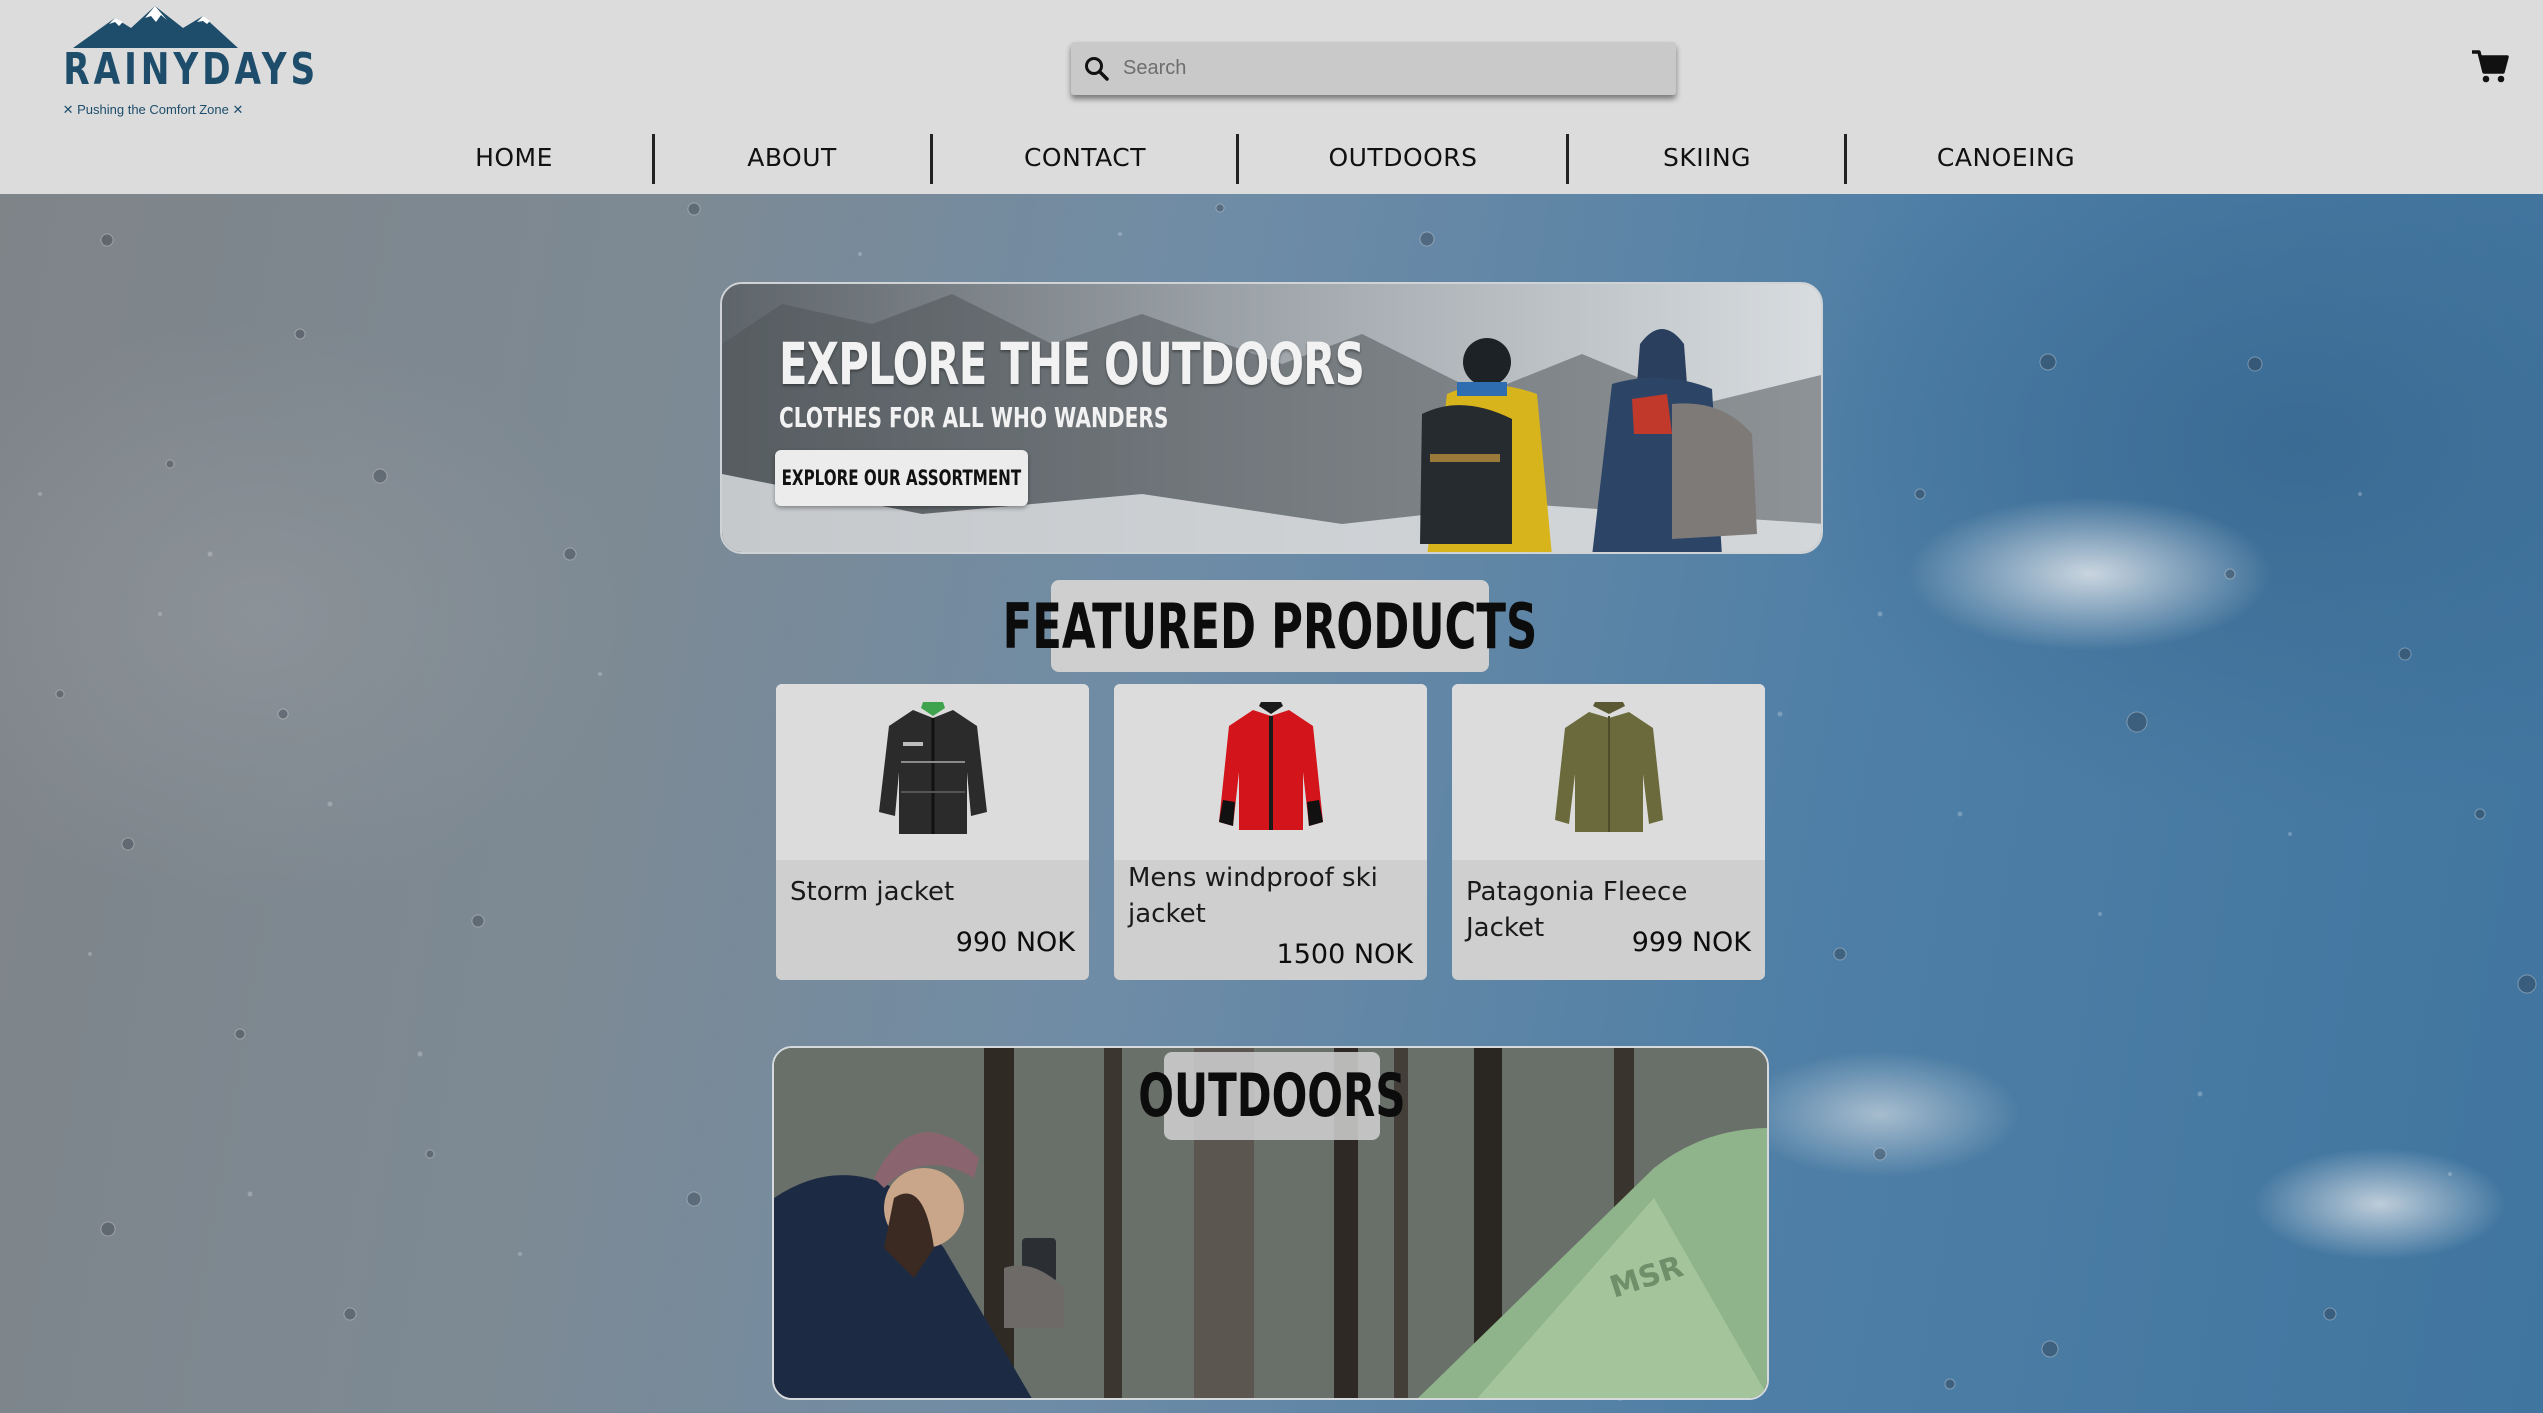  I want to click on featured-products-heading: FEATURED PRODUCTS, so click(1270, 626).